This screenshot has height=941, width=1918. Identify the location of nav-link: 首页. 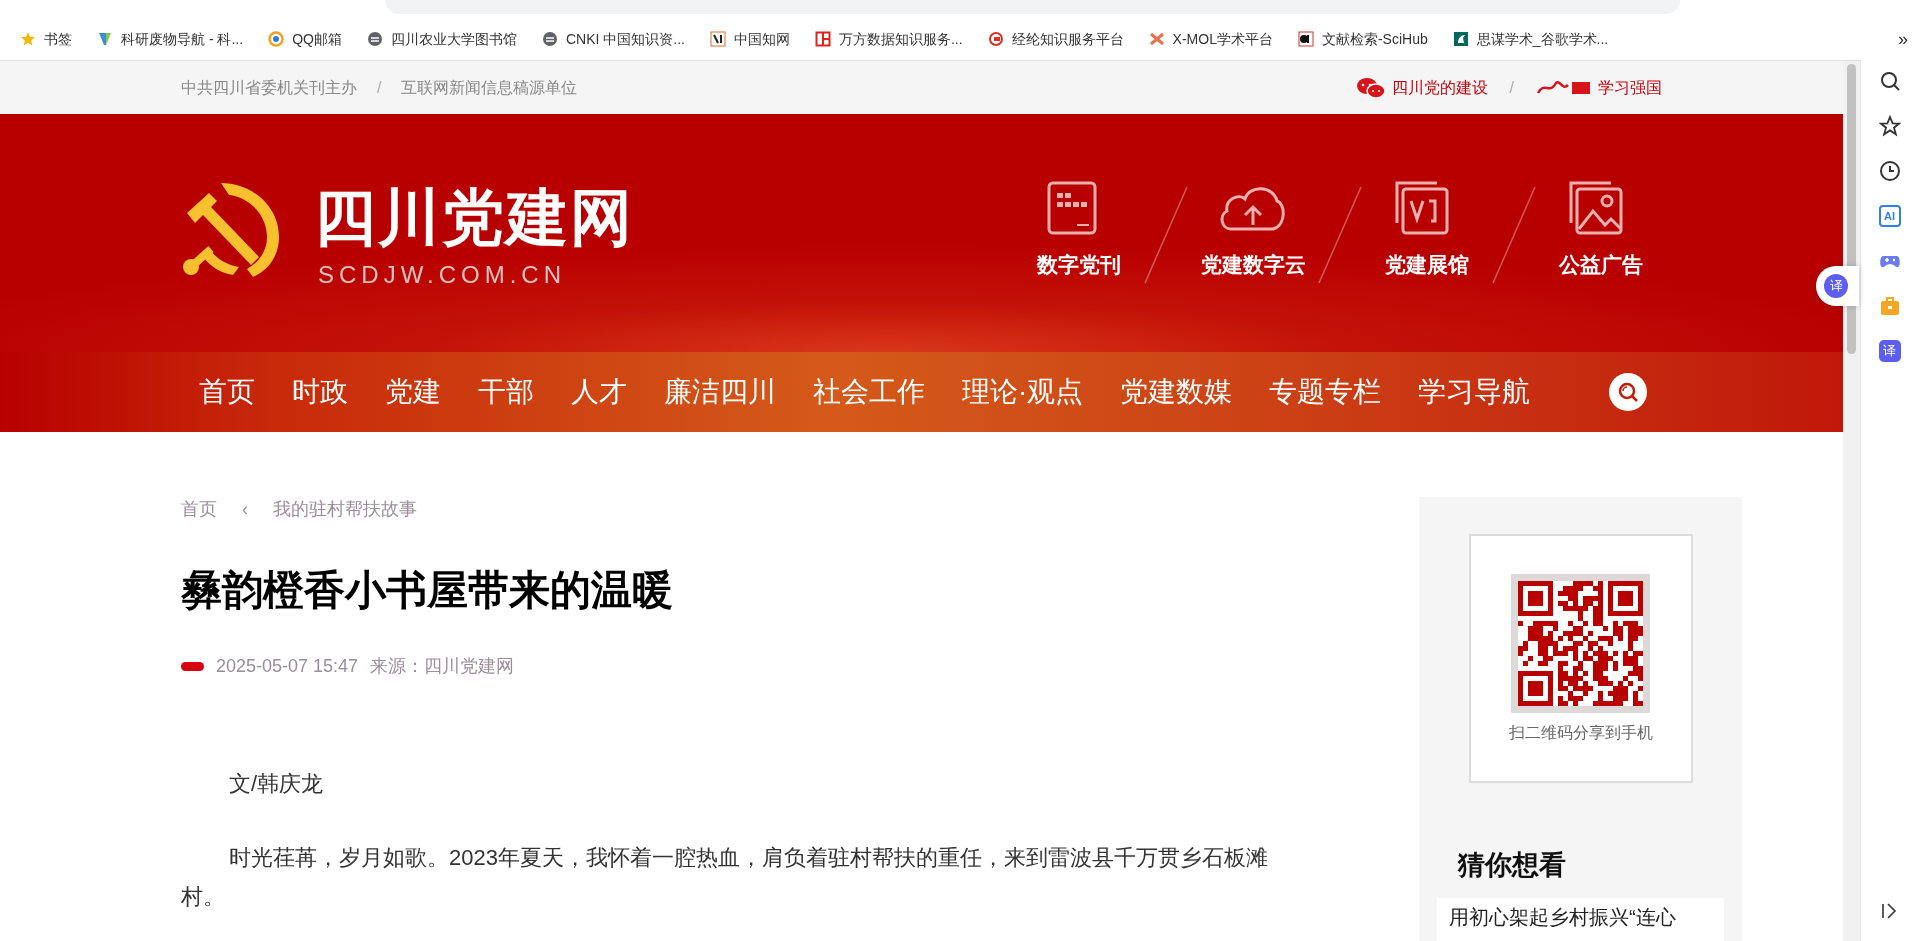
(227, 392).